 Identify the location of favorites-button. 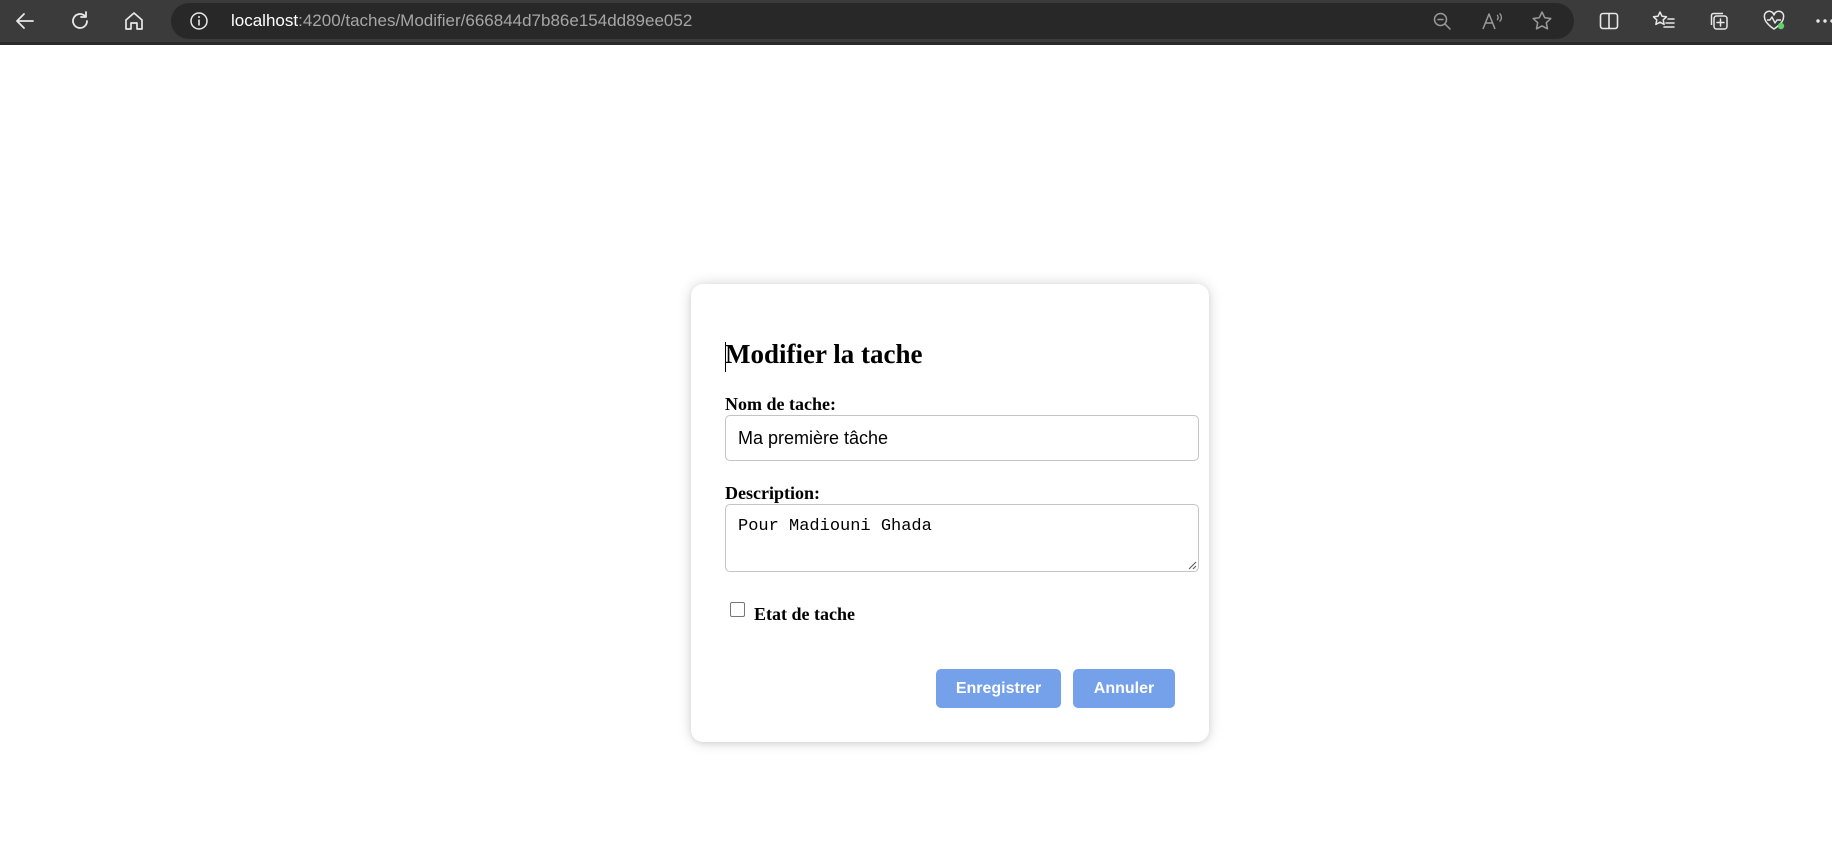
(1664, 21).